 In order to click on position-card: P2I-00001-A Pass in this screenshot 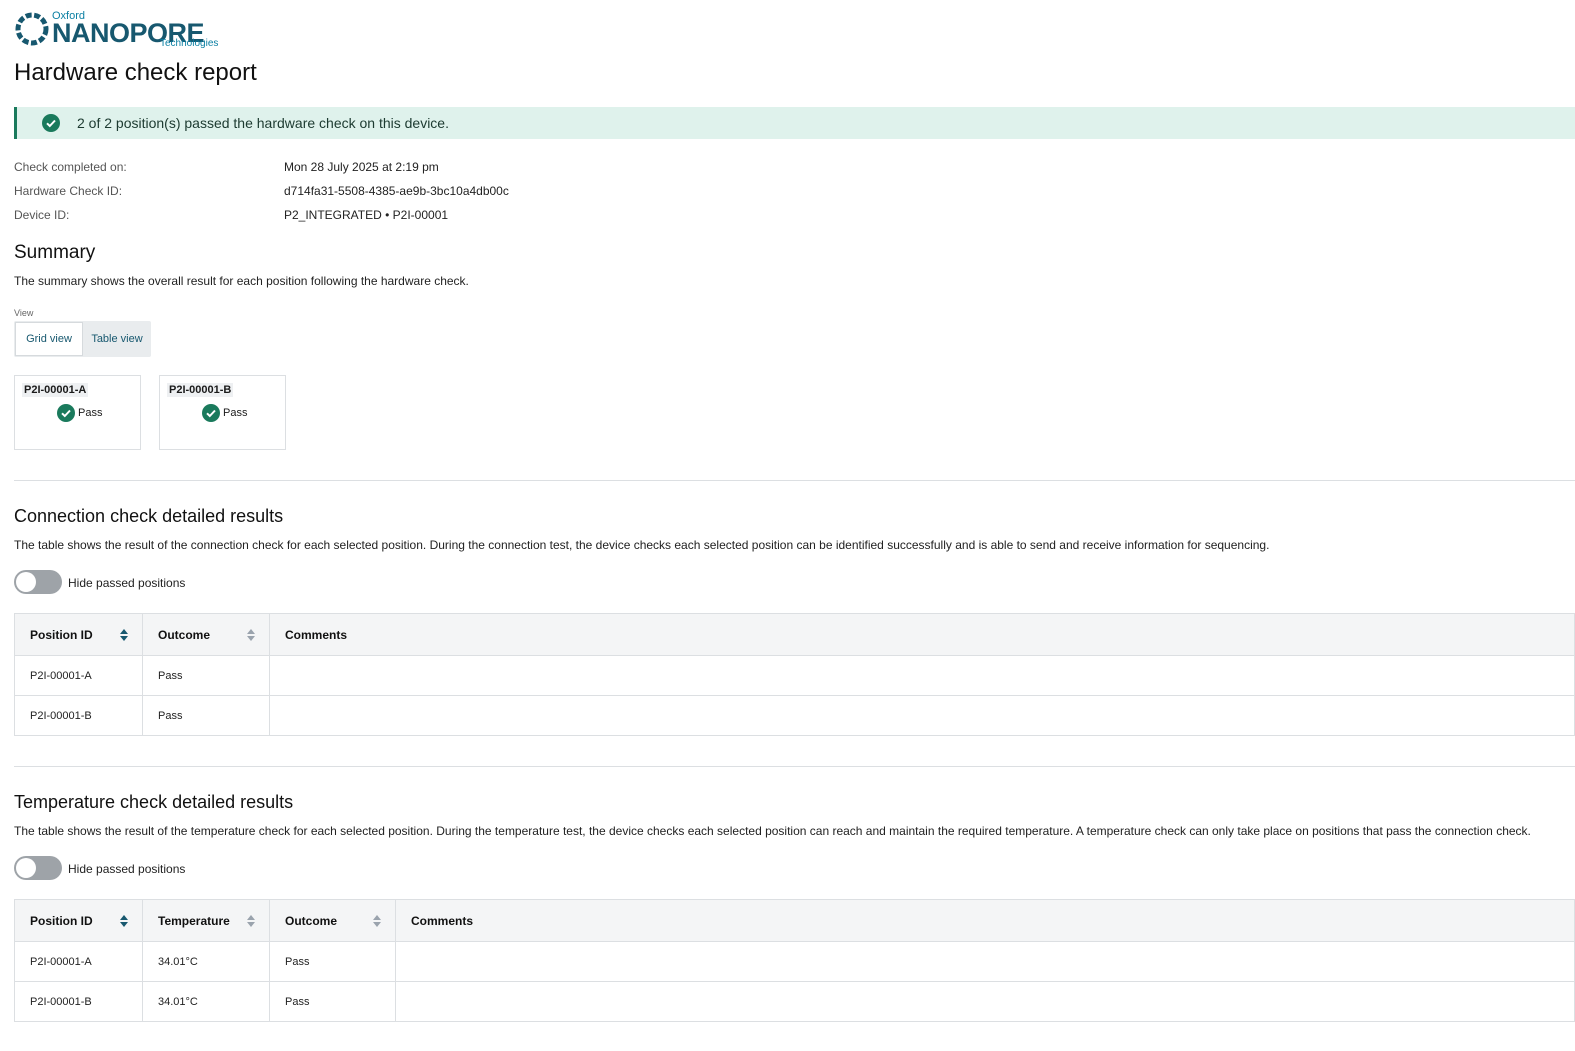, I will do `click(77, 412)`.